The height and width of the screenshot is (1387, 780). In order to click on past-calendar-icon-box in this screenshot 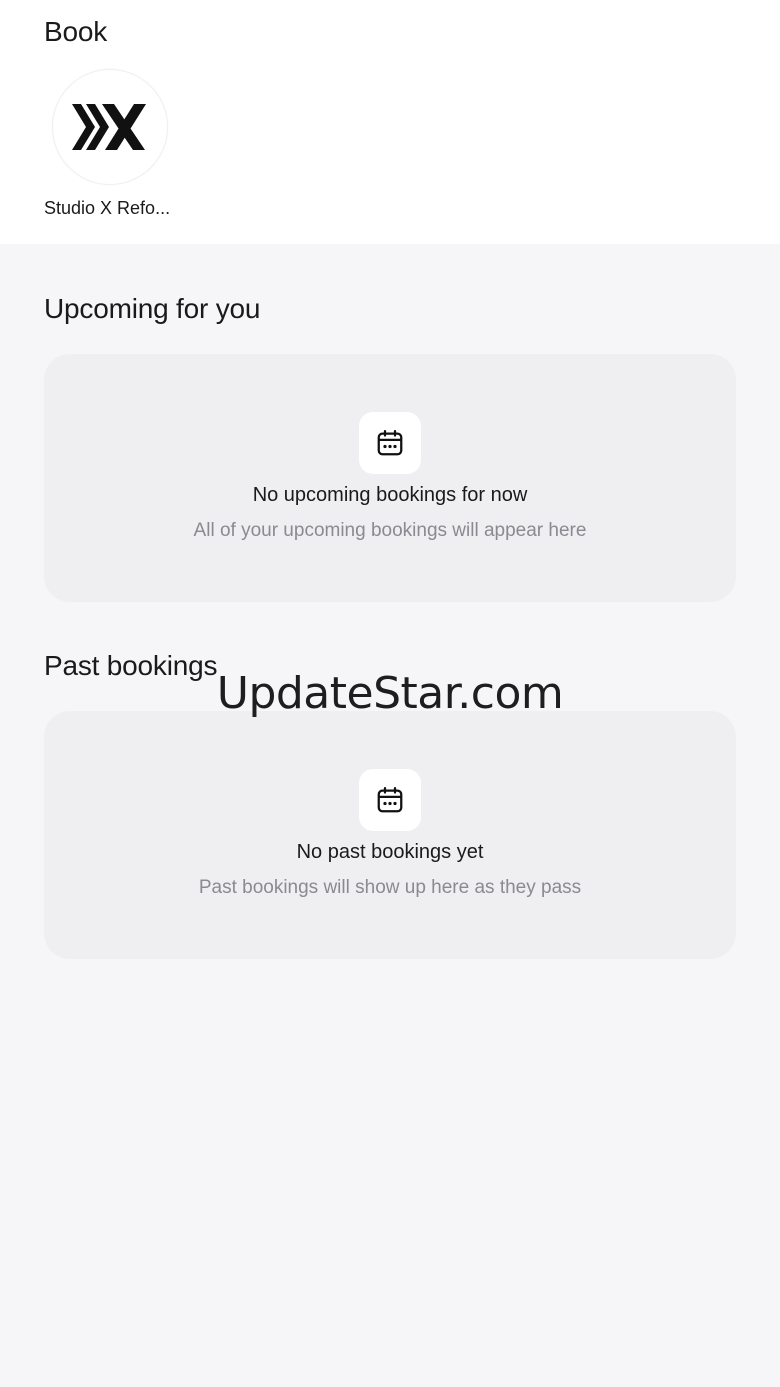, I will do `click(390, 800)`.